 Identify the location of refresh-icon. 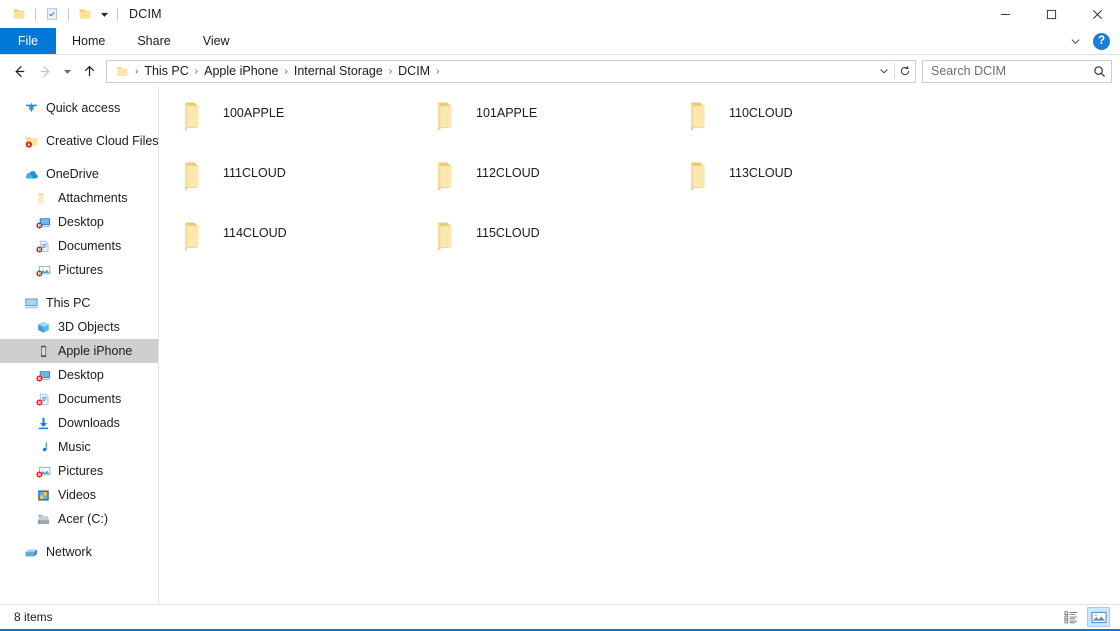
(905, 71).